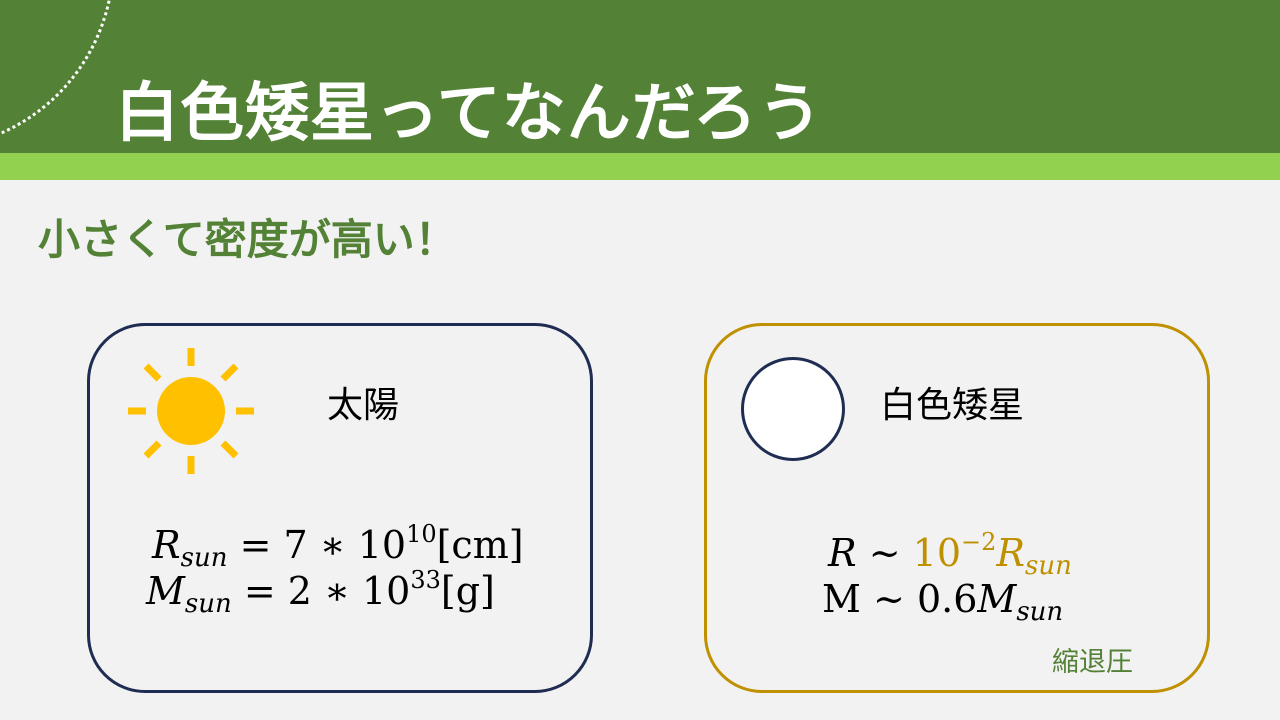 The height and width of the screenshot is (720, 1280). What do you see at coordinates (943, 602) in the screenshot?
I see `white-dwarf-mass-equation: M ∼ 0.6Msun` at bounding box center [943, 602].